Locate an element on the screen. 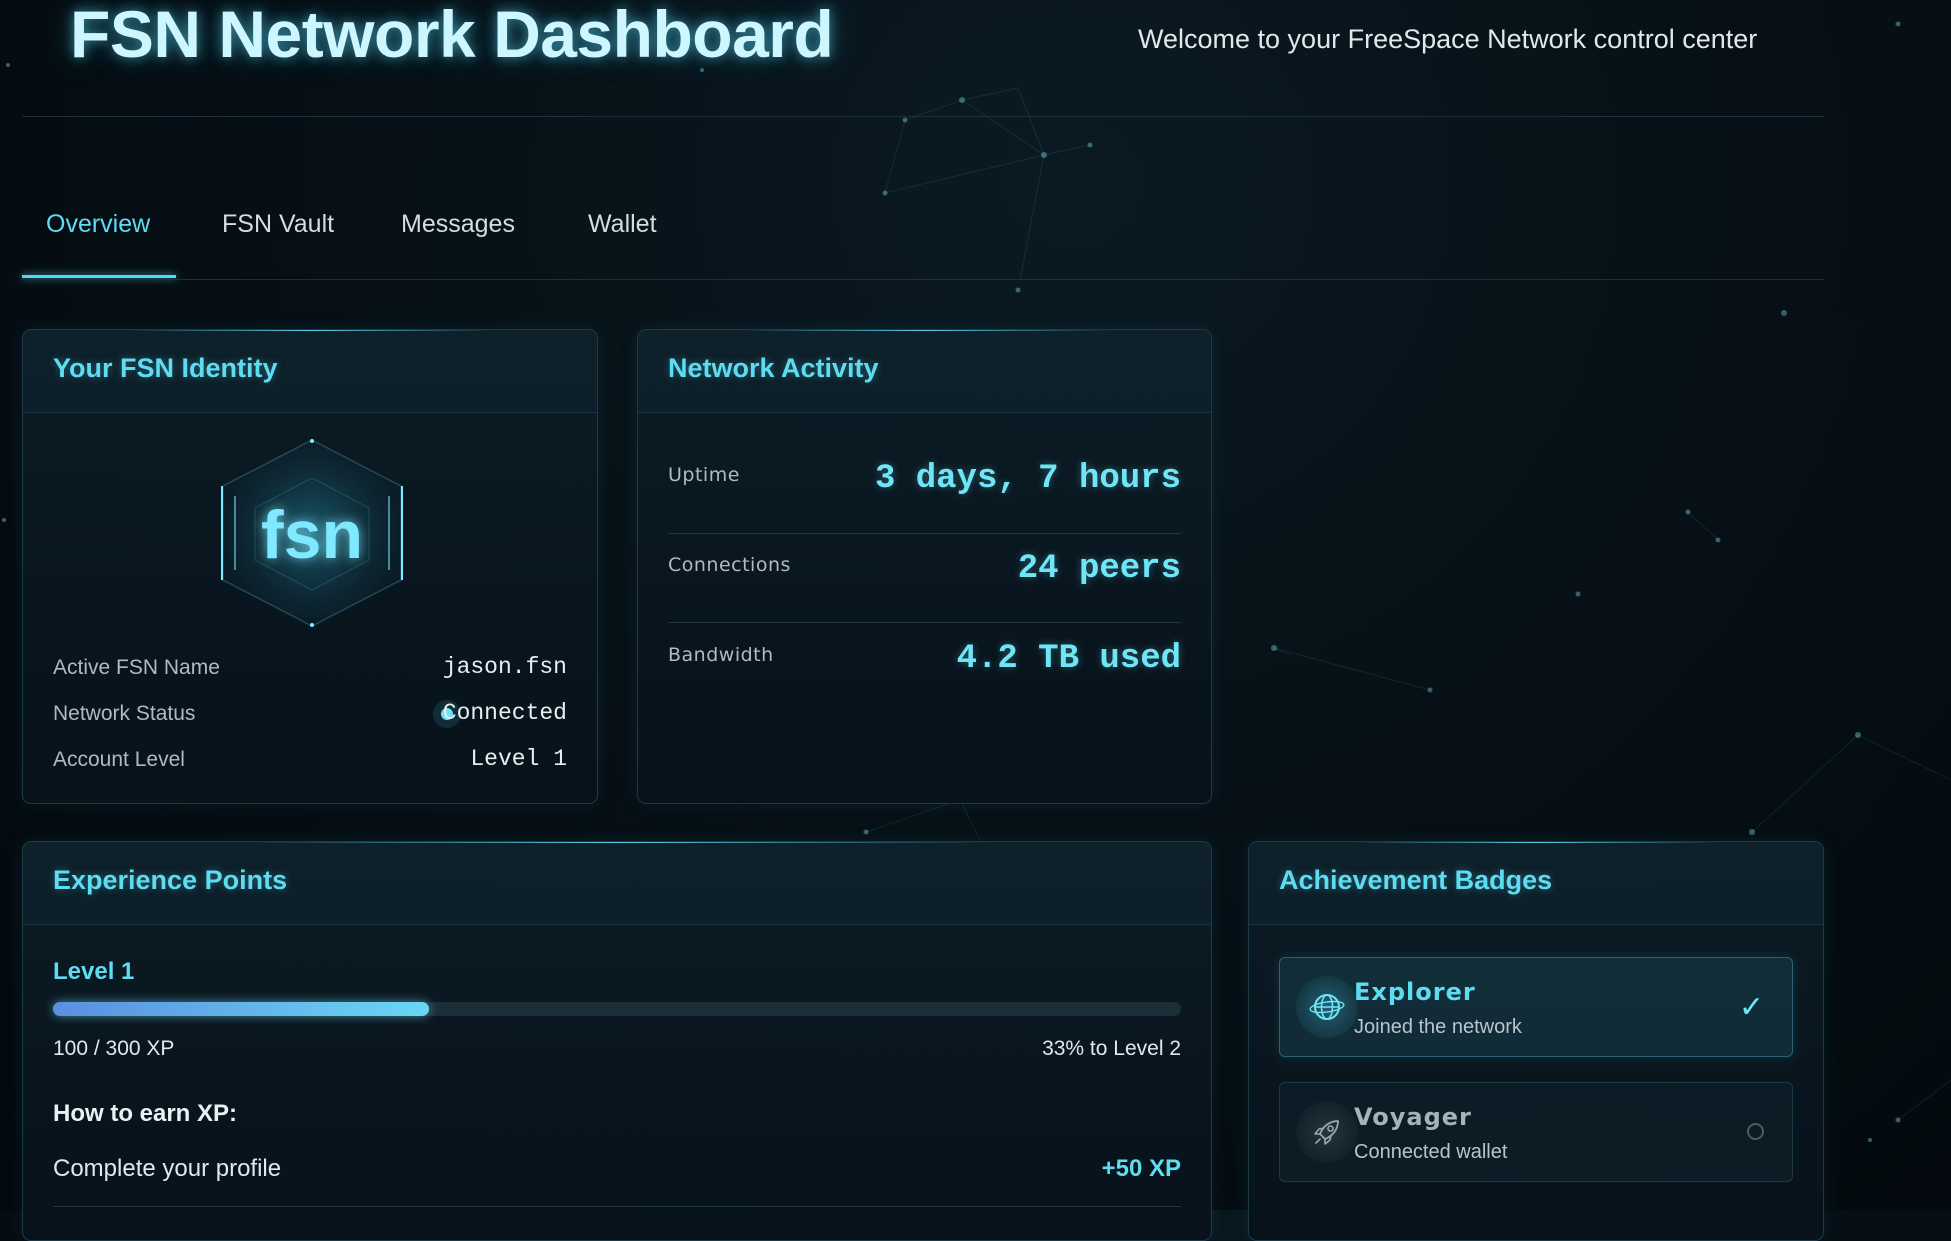 Image resolution: width=1951 pixels, height=1241 pixels. fsn-name-label: Active FSN Name is located at coordinates (136, 667).